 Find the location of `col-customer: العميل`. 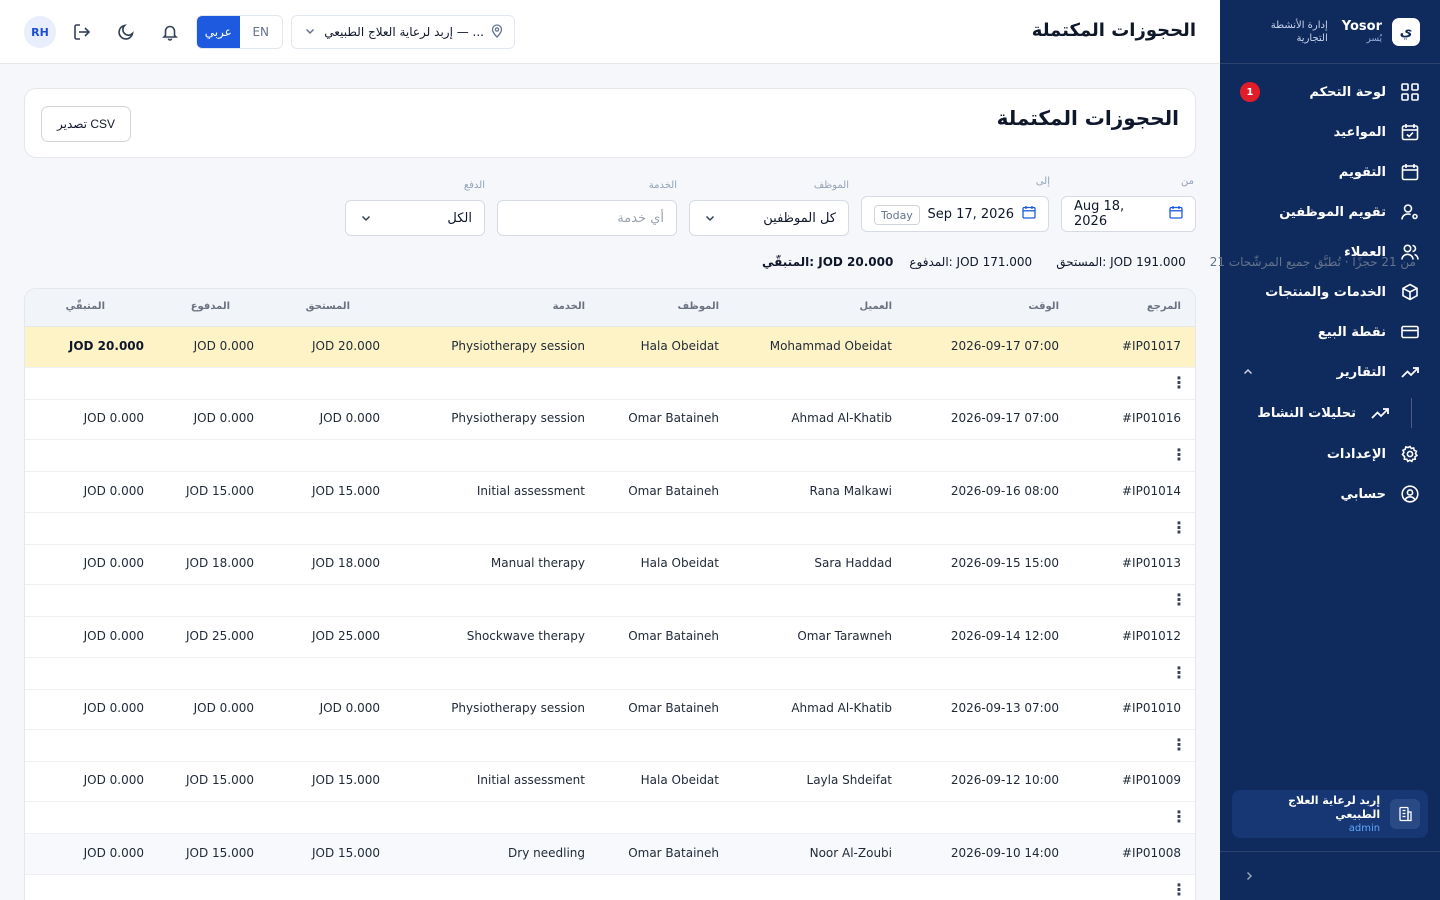

col-customer: العميل is located at coordinates (875, 306).